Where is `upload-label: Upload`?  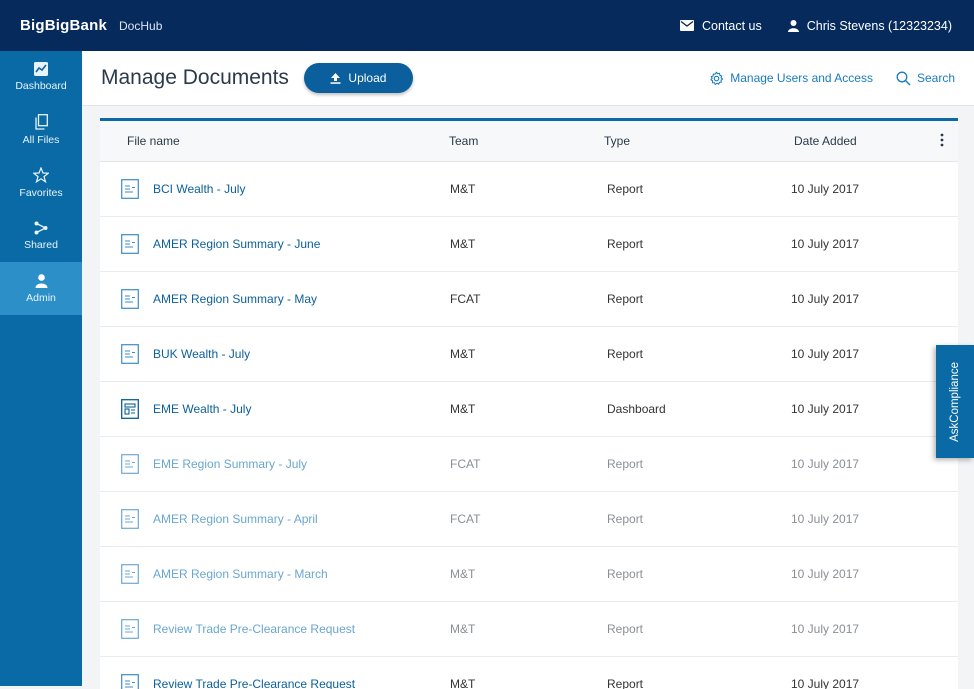 upload-label: Upload is located at coordinates (367, 78).